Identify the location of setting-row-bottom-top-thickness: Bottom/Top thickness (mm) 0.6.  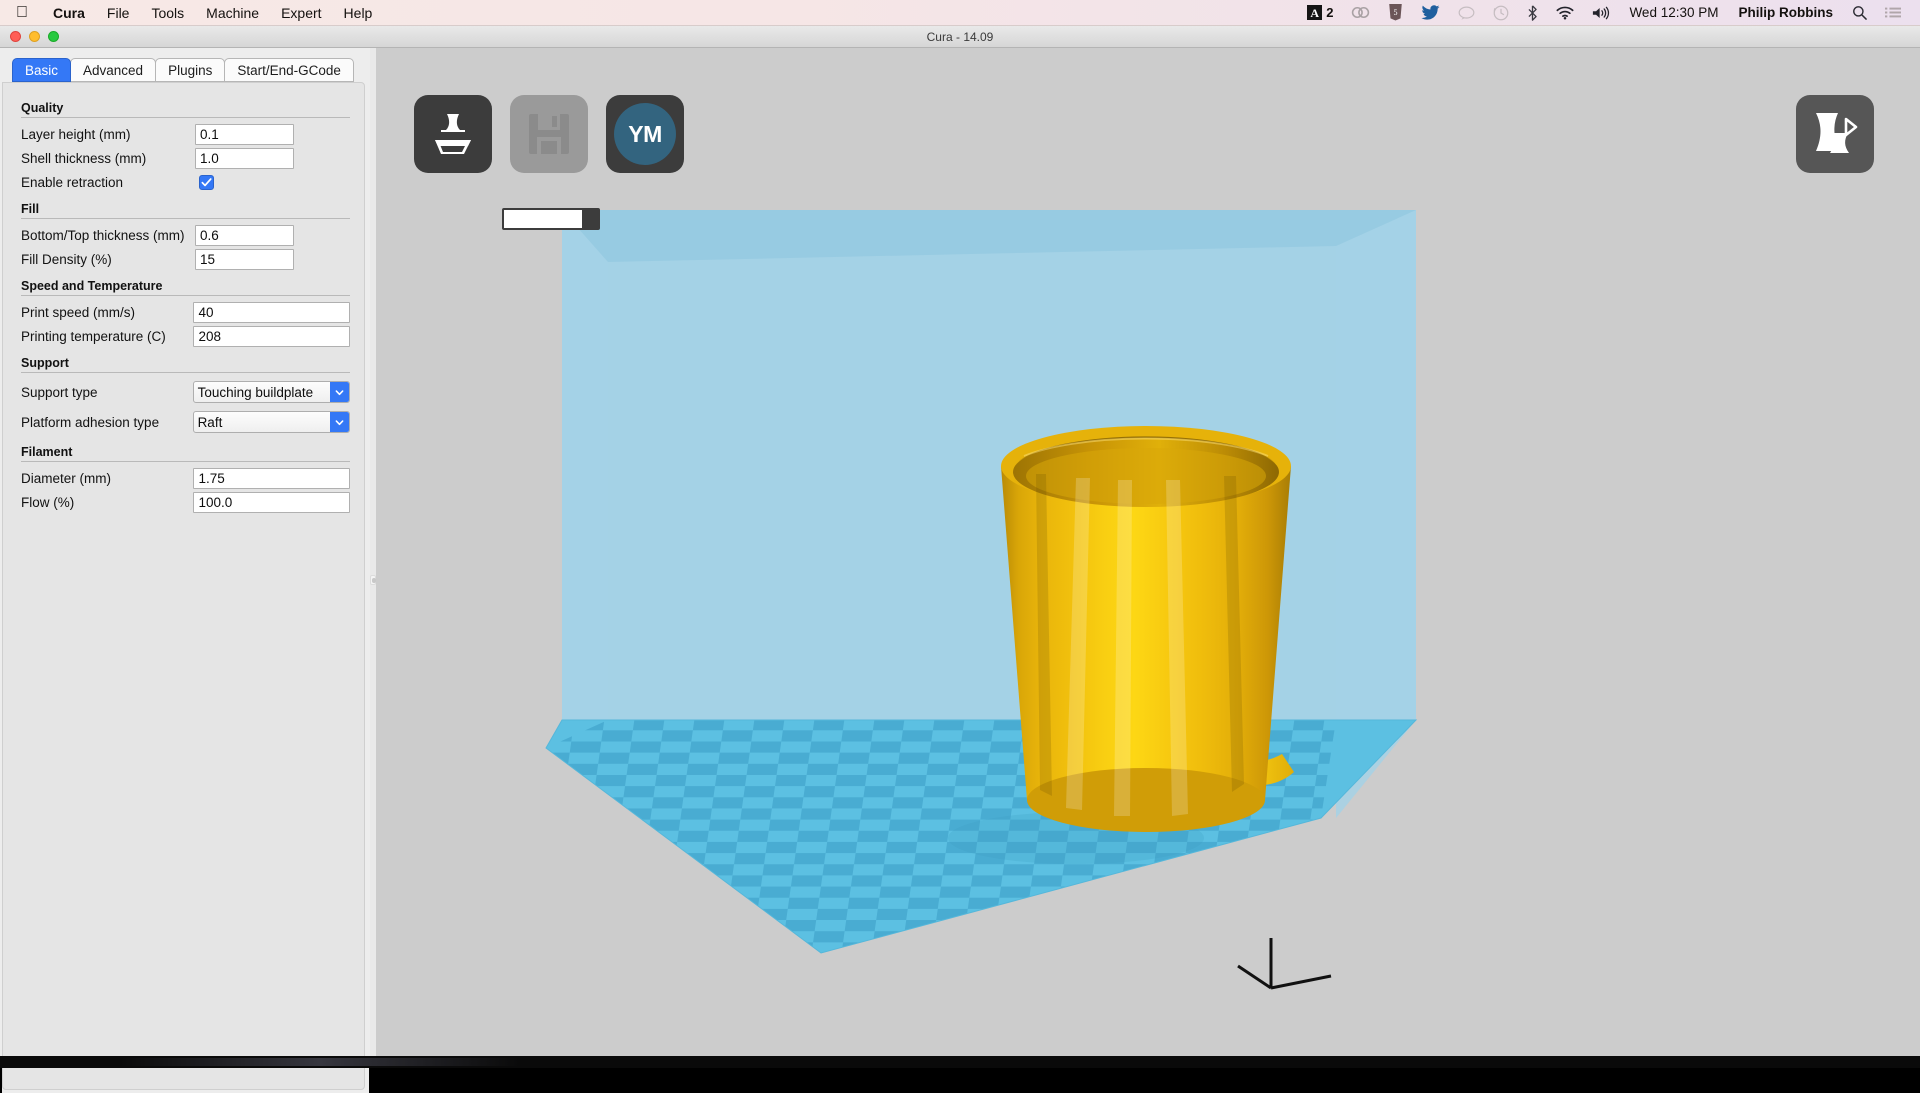
(183, 235).